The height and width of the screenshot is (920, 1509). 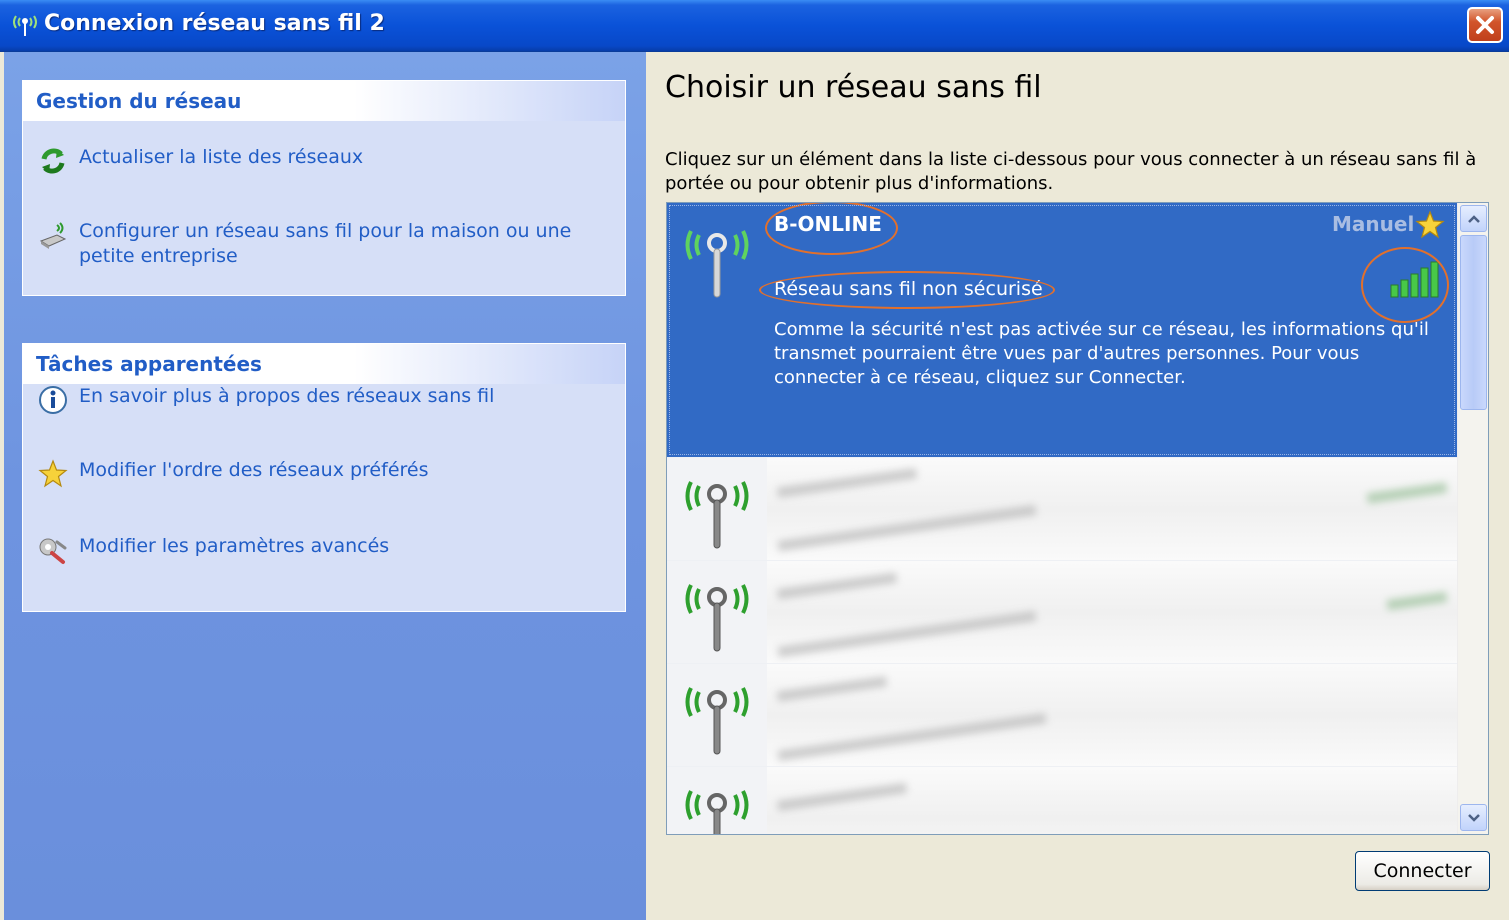 I want to click on info-icon, so click(x=53, y=400).